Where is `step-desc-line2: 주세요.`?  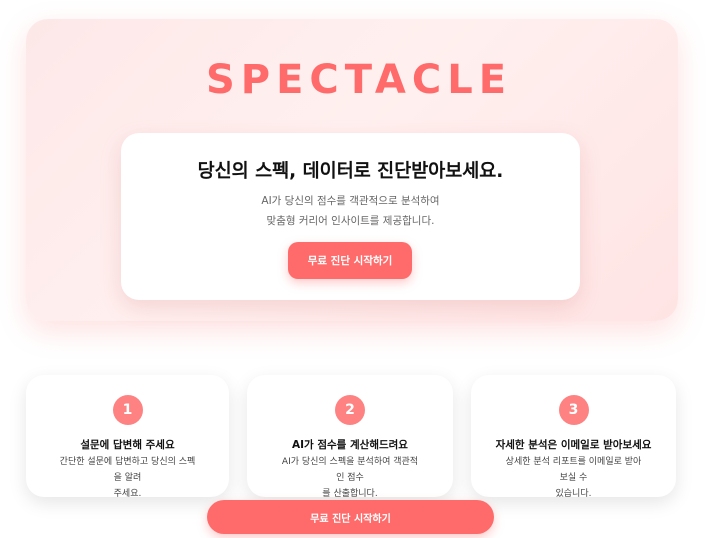 step-desc-line2: 주세요. is located at coordinates (127, 494).